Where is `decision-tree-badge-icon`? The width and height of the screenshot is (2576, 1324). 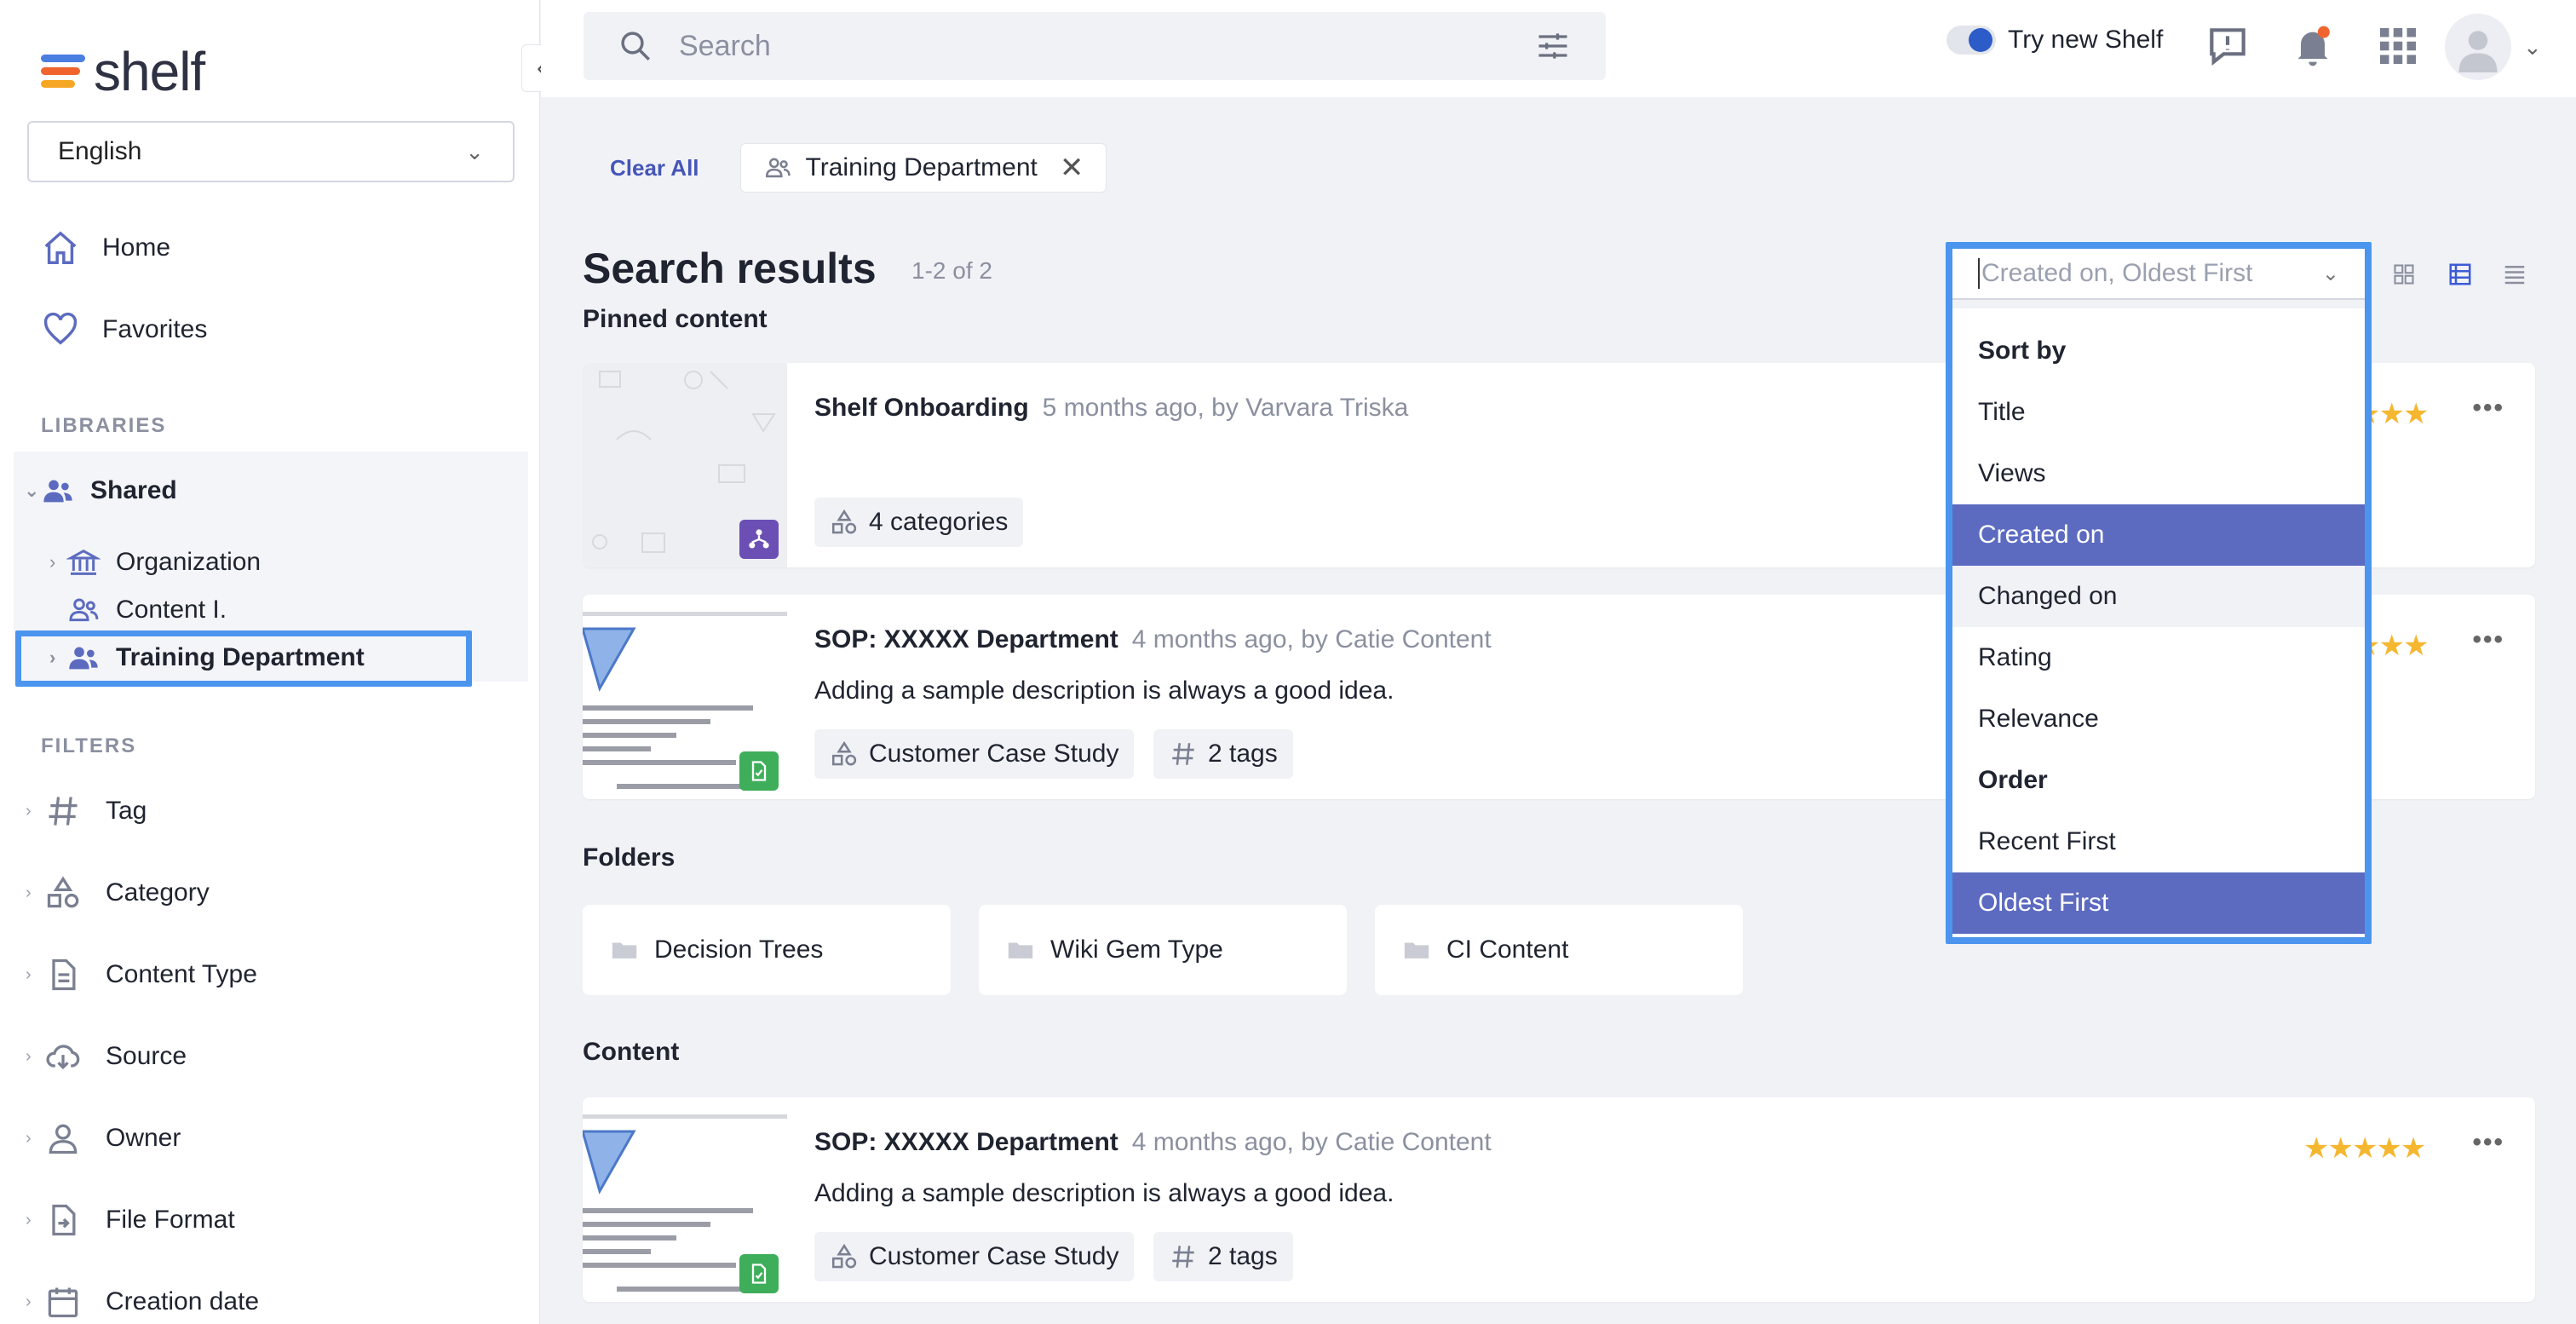
decision-tree-badge-icon is located at coordinates (759, 540).